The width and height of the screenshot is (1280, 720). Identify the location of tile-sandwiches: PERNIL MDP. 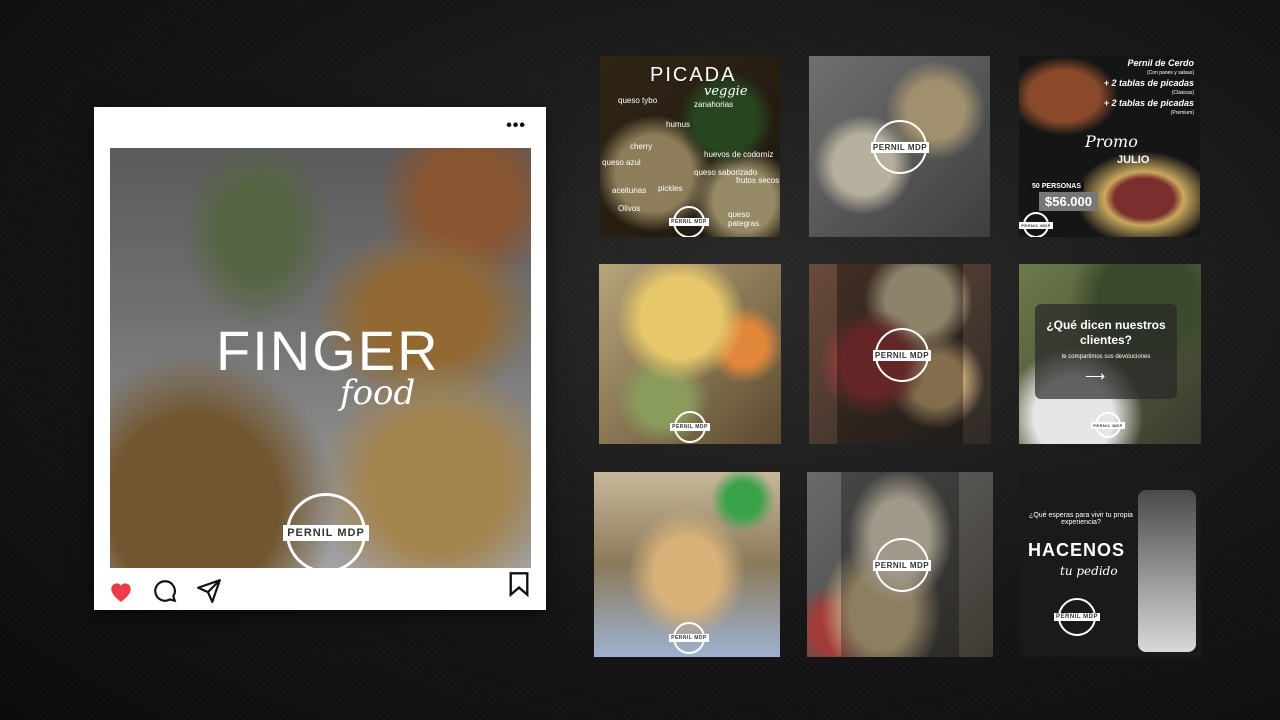
(900, 564).